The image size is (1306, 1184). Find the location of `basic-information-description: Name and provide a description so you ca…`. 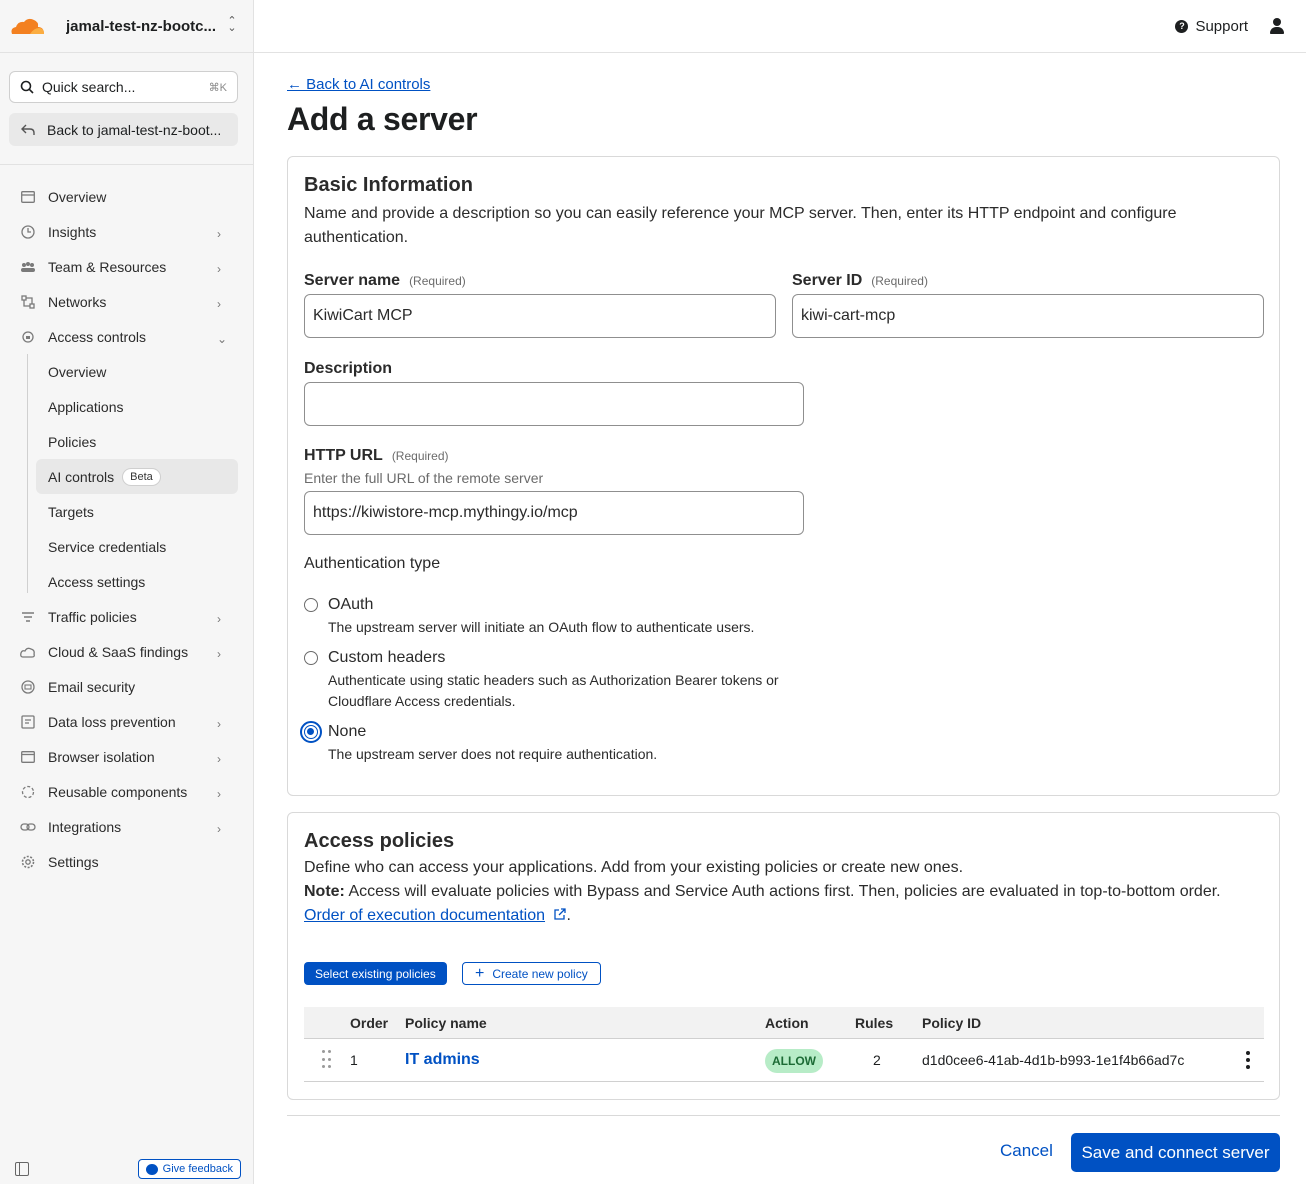

basic-information-description: Name and provide a description so you ca… is located at coordinates (740, 225).